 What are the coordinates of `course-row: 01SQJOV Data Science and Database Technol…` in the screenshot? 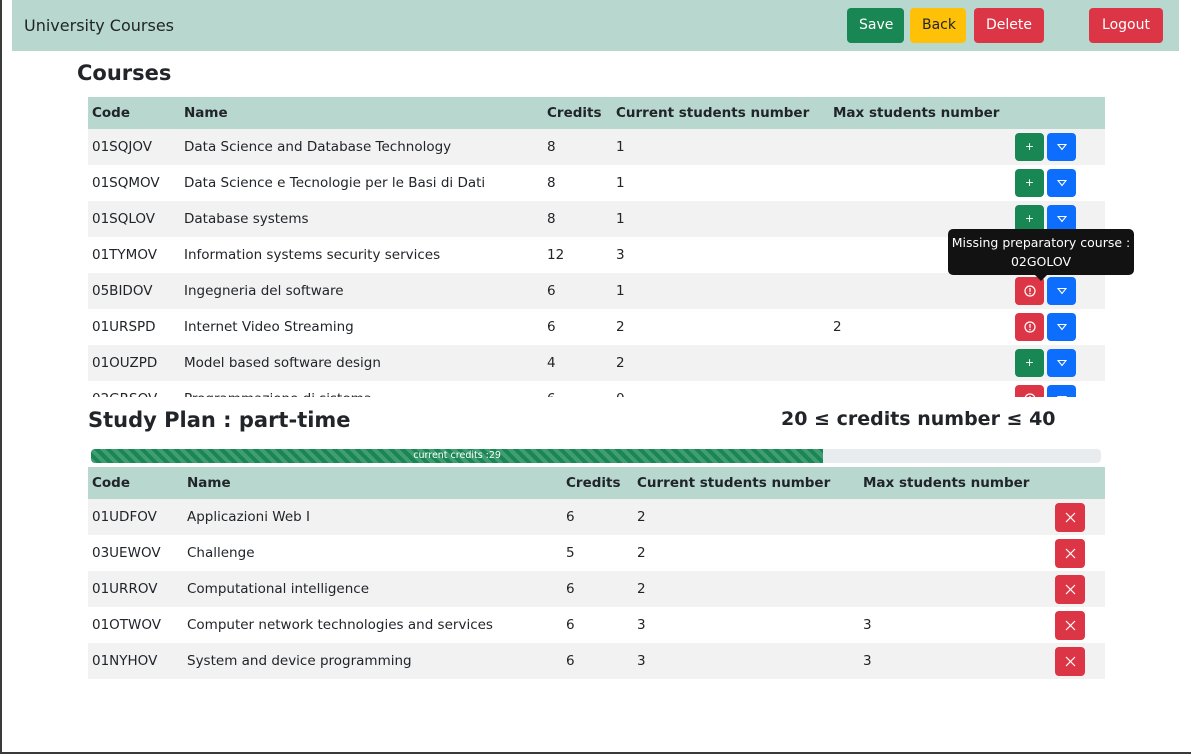 It's located at (596, 147).